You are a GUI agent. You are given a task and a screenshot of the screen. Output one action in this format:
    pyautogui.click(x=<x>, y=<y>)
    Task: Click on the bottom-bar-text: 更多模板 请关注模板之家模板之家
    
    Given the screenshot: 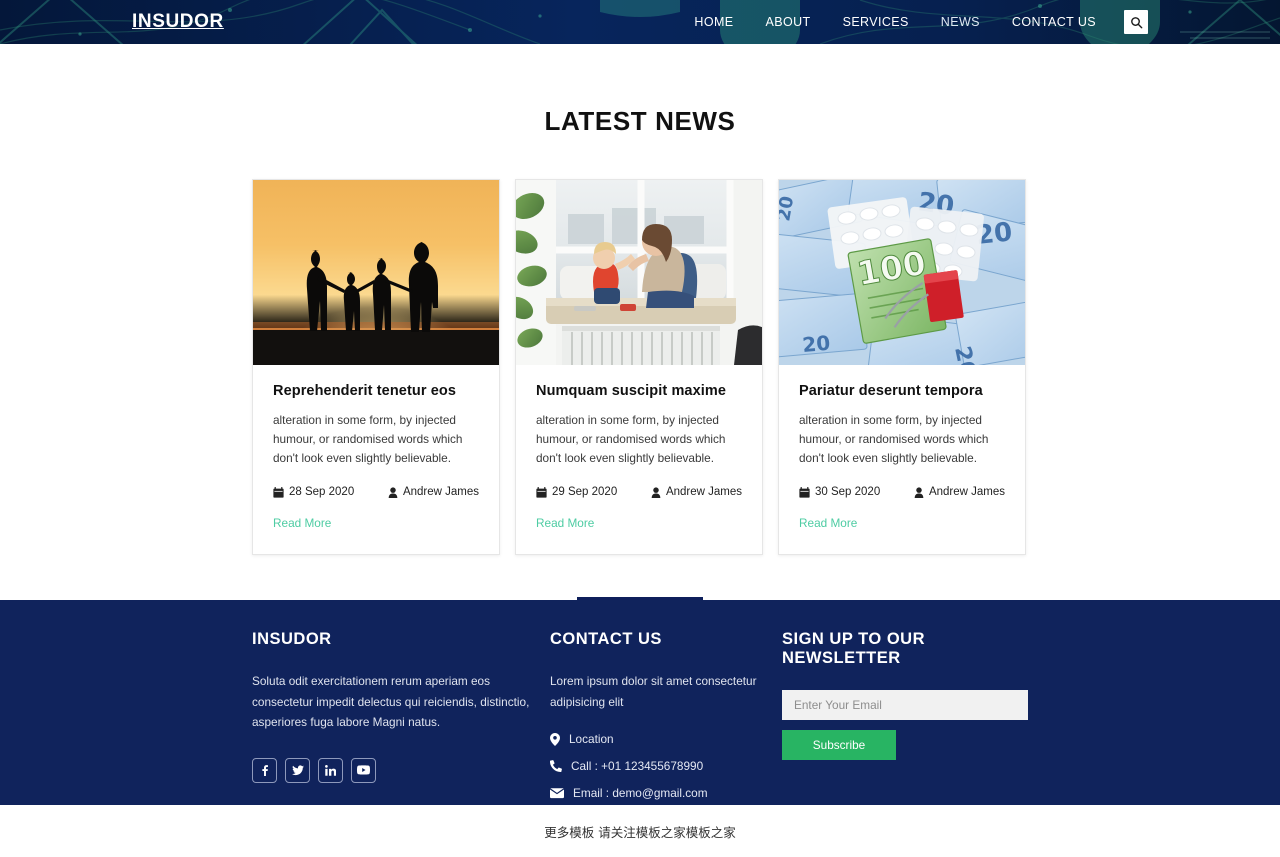 What is the action you would take?
    pyautogui.click(x=640, y=832)
    